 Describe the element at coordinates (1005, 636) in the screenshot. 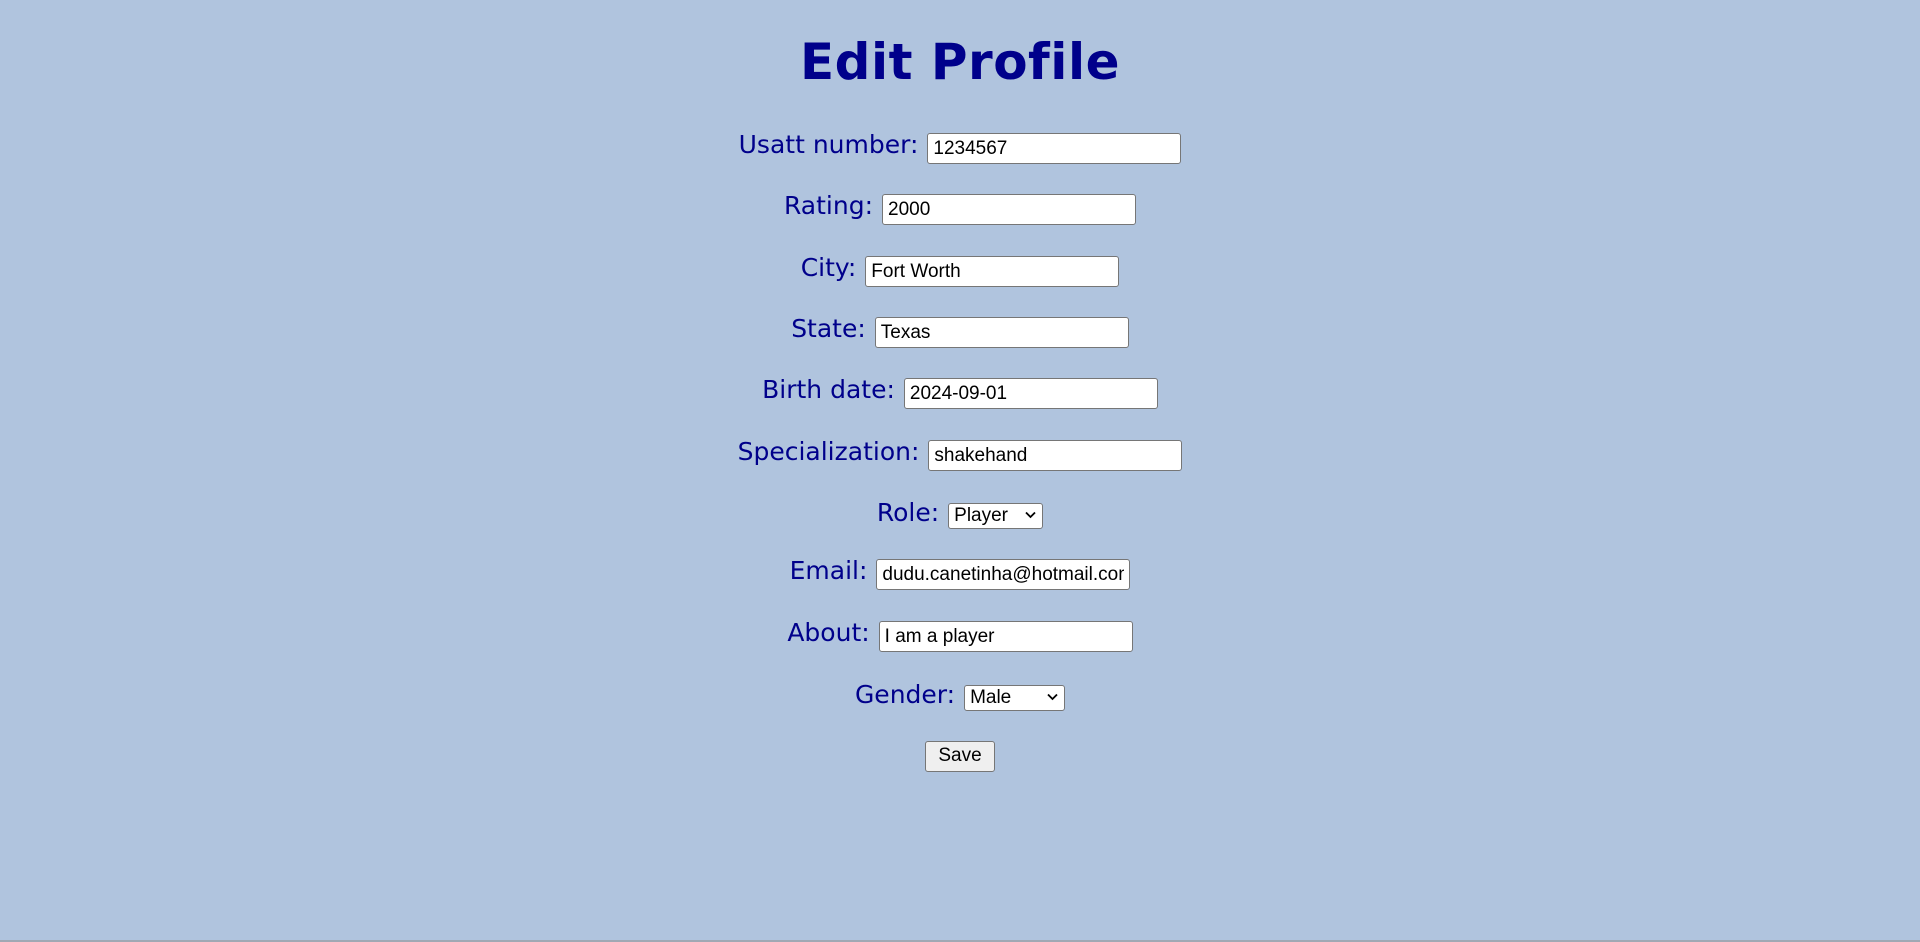

I see `about-input` at that location.